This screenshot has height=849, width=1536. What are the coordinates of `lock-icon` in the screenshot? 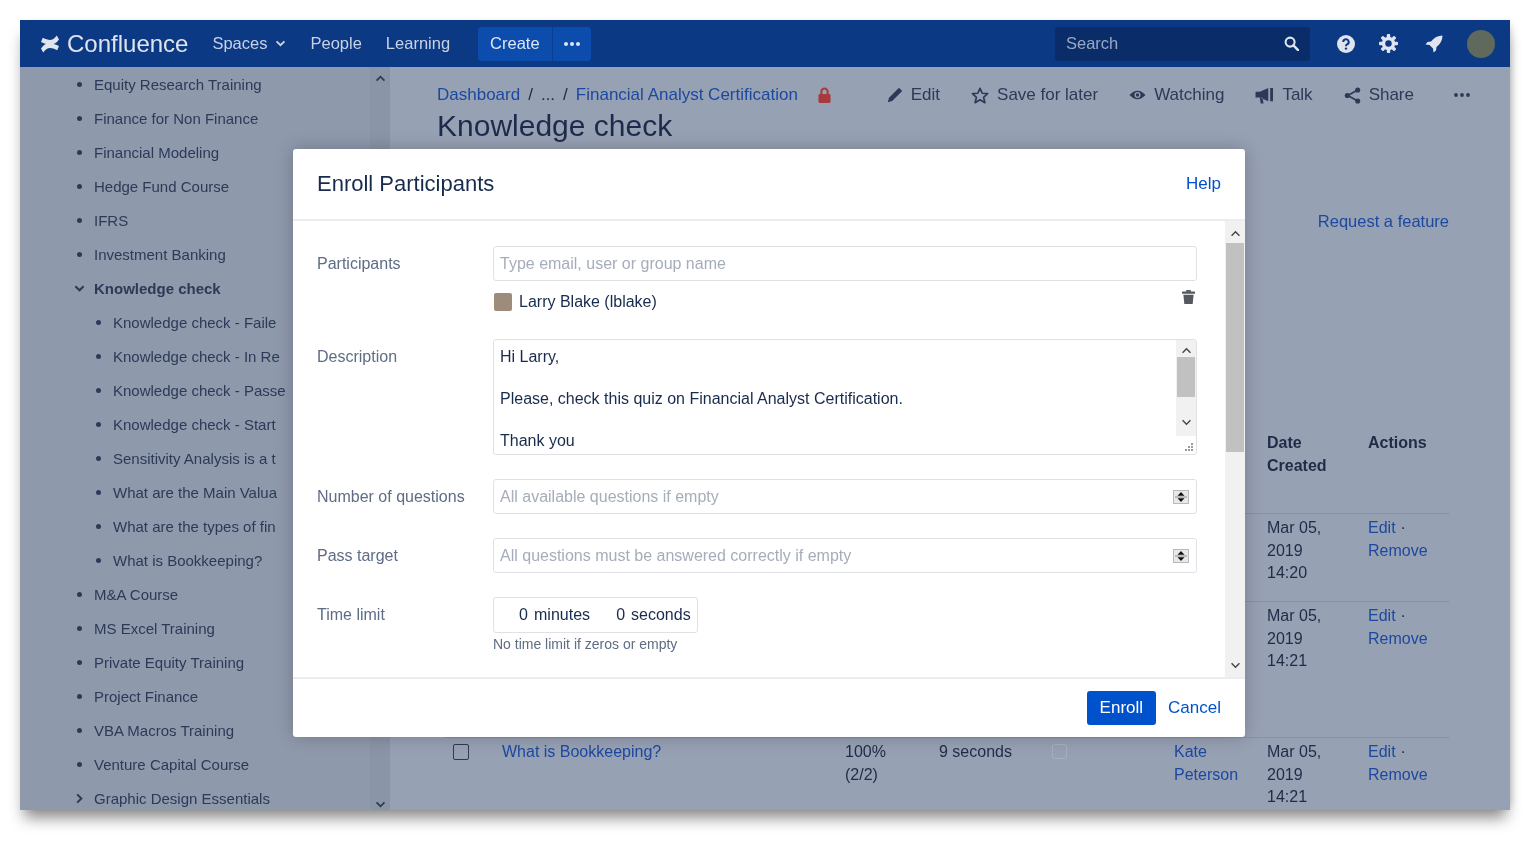 It's located at (824, 95).